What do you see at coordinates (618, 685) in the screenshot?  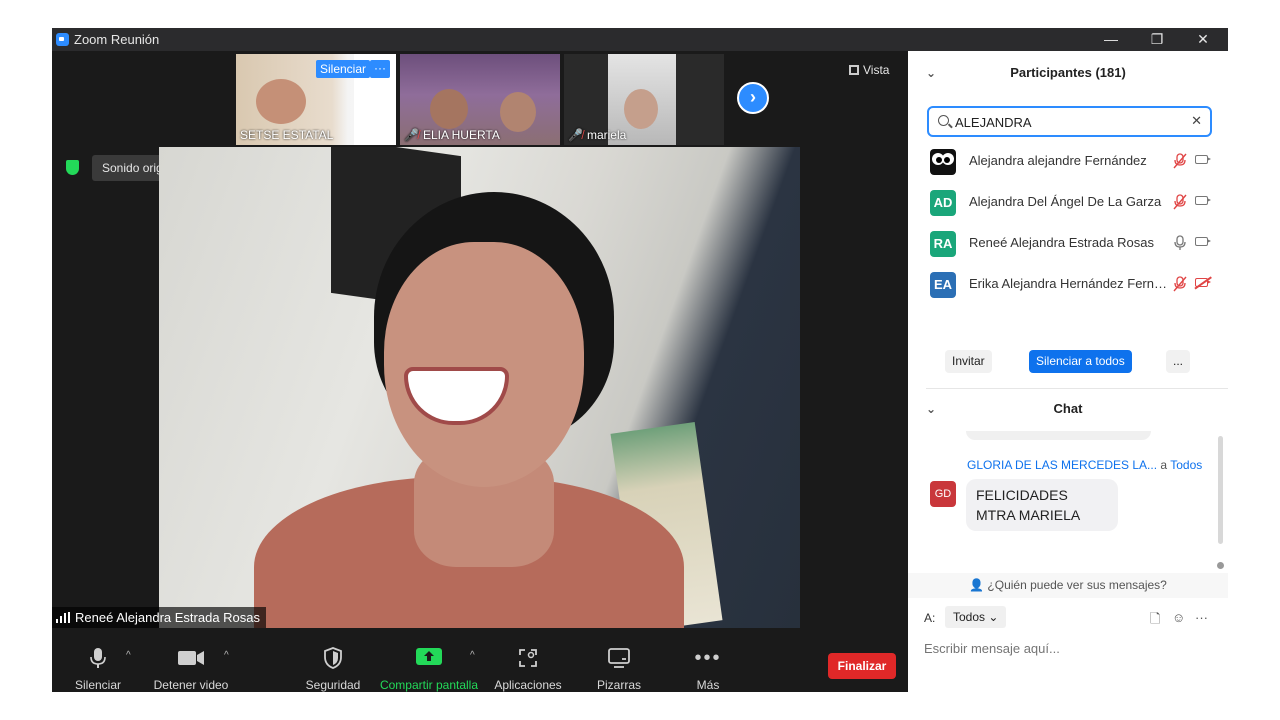 I see `whiteboards-label: Pizarras` at bounding box center [618, 685].